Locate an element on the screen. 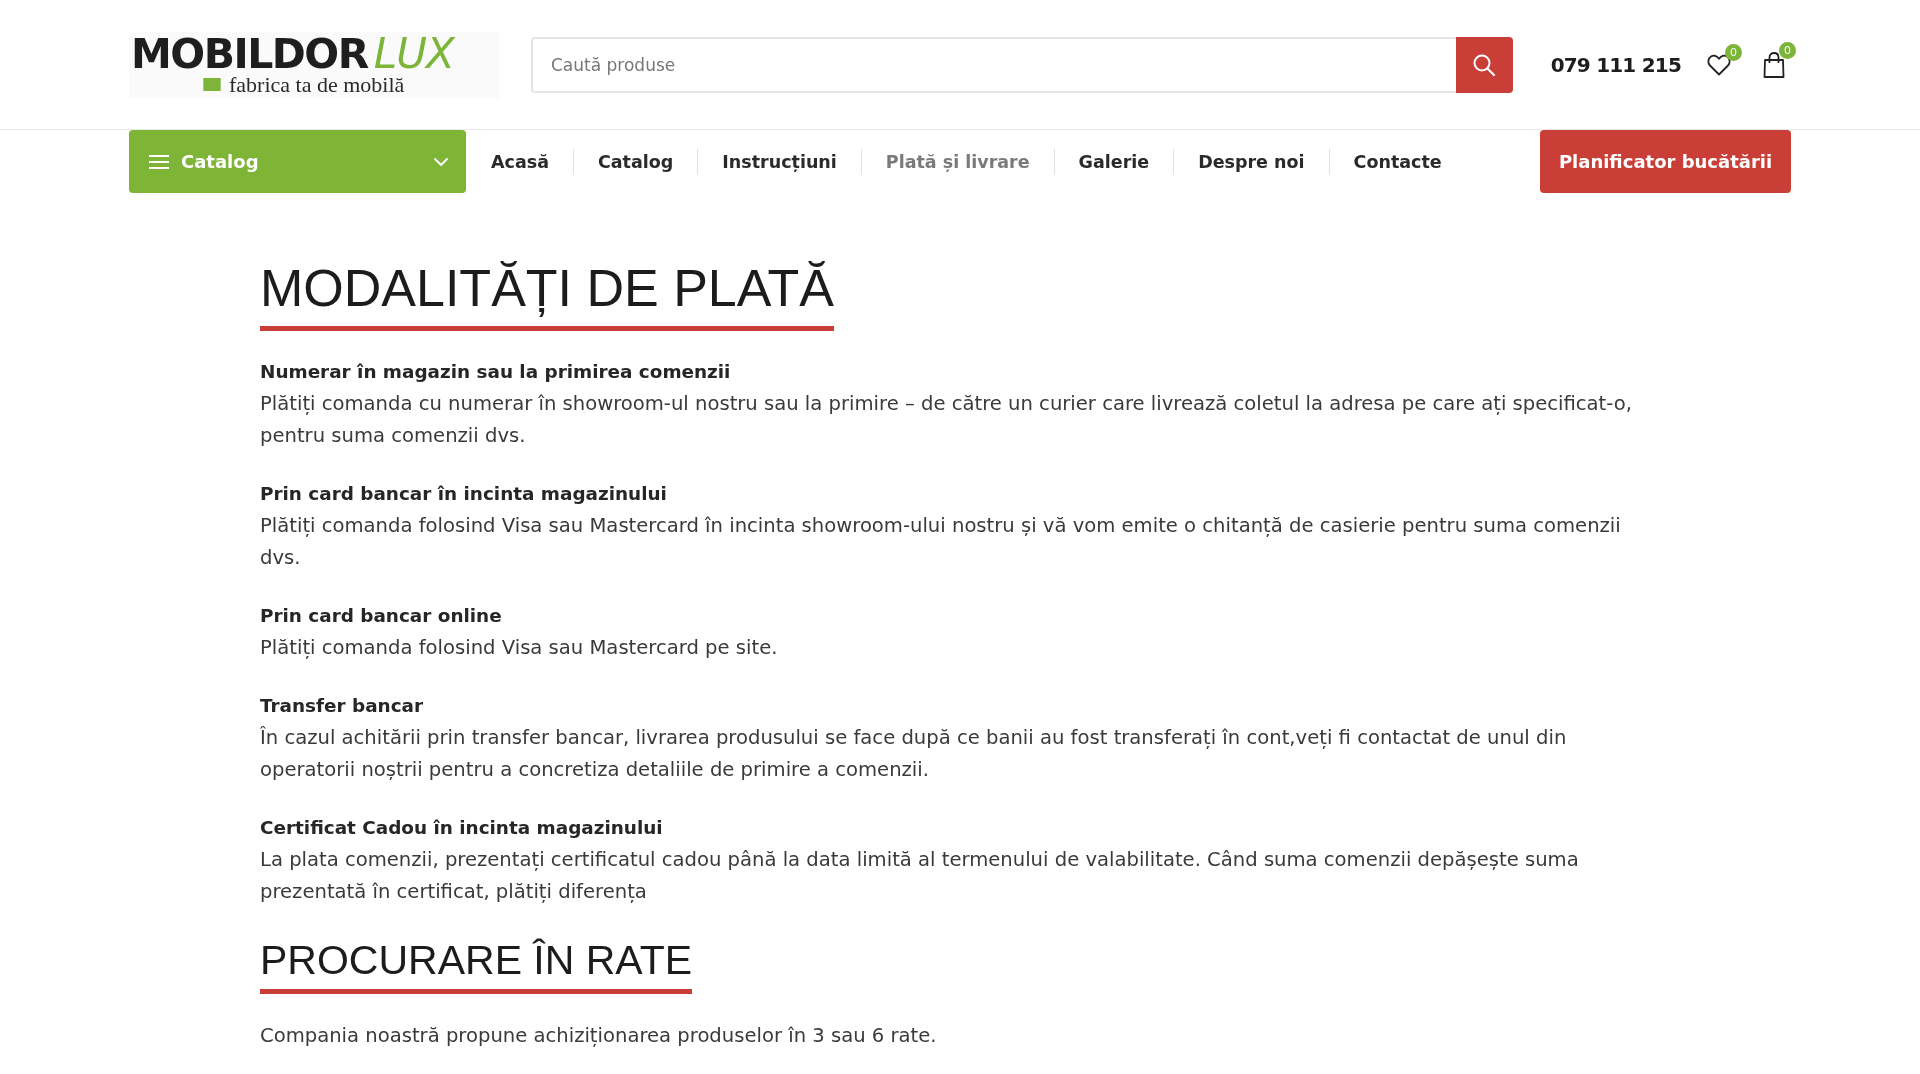 This screenshot has height=1074, width=1920. nav-link: Plată și livrare is located at coordinates (957, 161).